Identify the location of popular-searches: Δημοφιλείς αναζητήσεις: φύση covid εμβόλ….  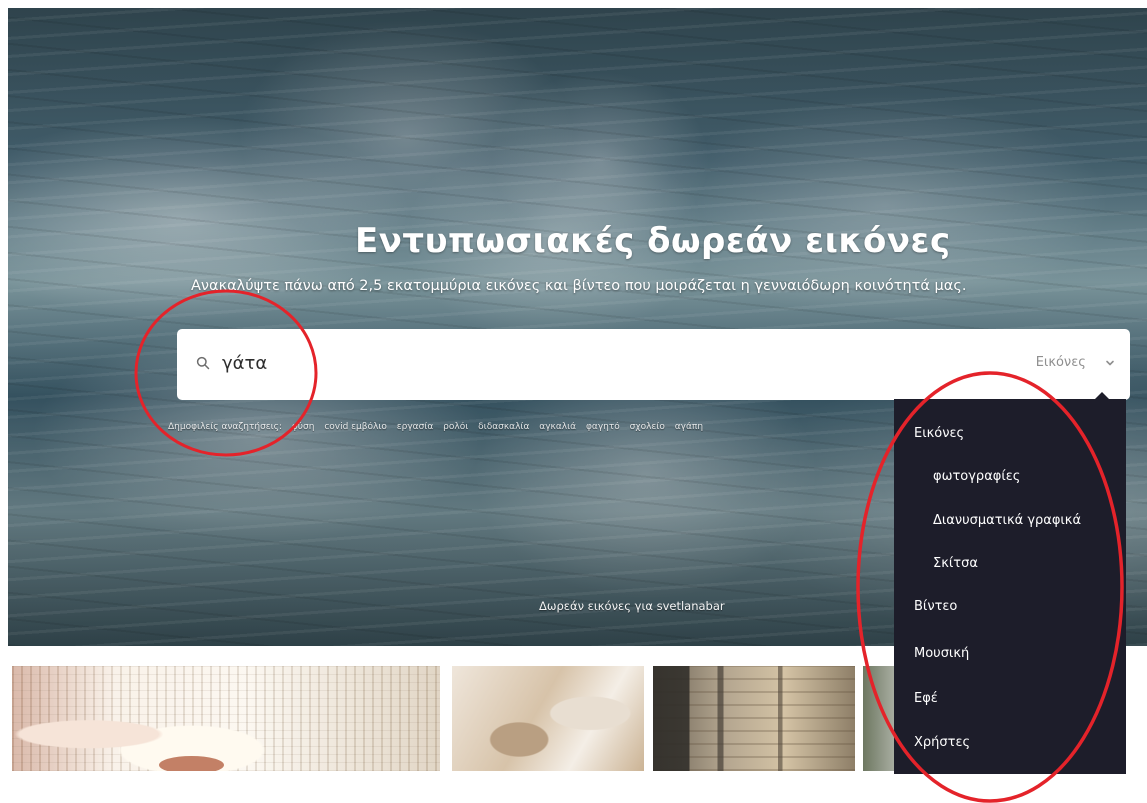
(538, 427).